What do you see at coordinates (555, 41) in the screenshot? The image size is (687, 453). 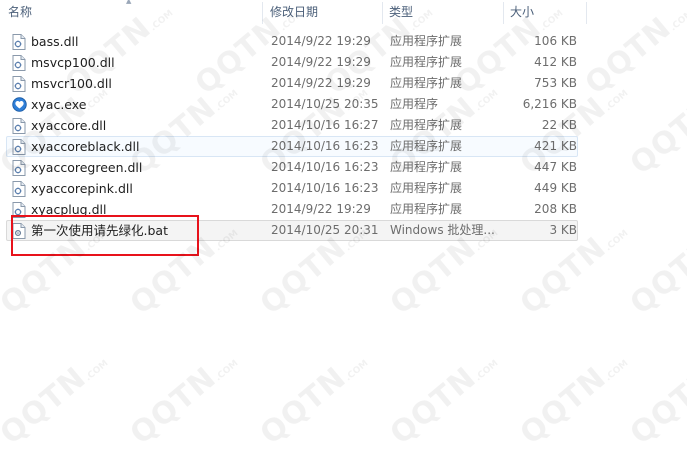 I see `file-size: 106 KB` at bounding box center [555, 41].